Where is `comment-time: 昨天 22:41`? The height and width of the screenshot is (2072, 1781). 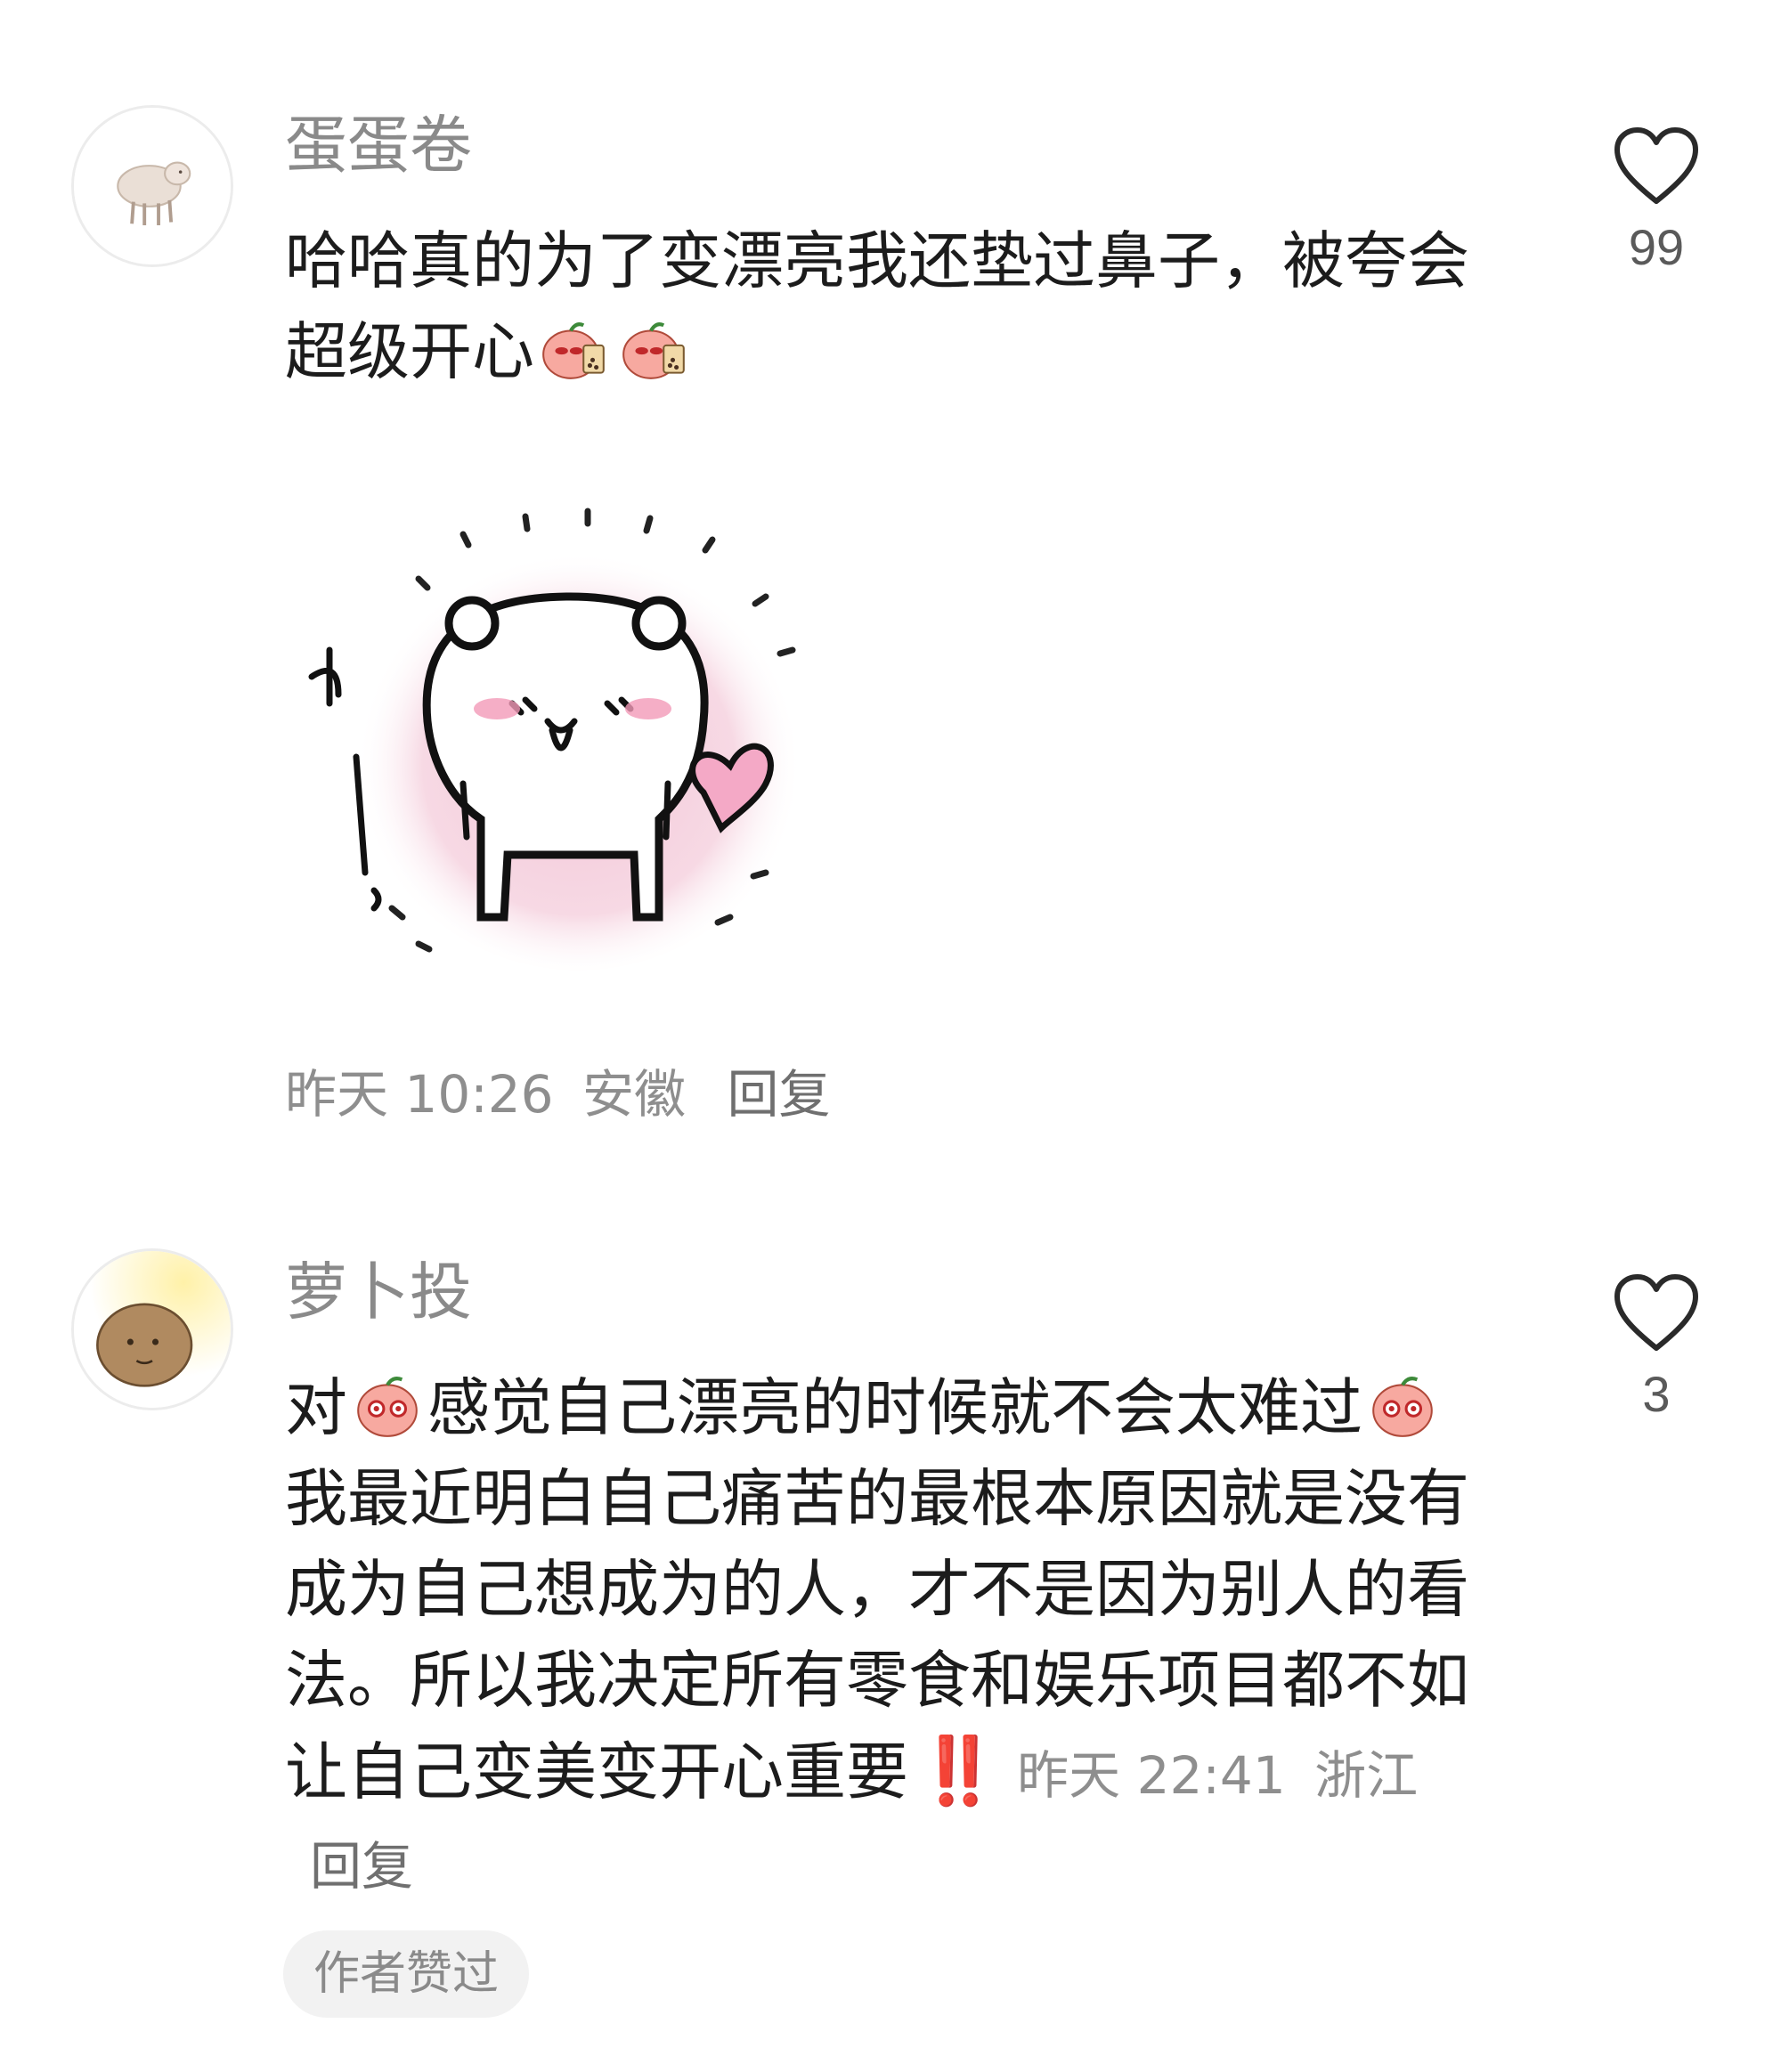
comment-time: 昨天 22:41 is located at coordinates (1151, 1775).